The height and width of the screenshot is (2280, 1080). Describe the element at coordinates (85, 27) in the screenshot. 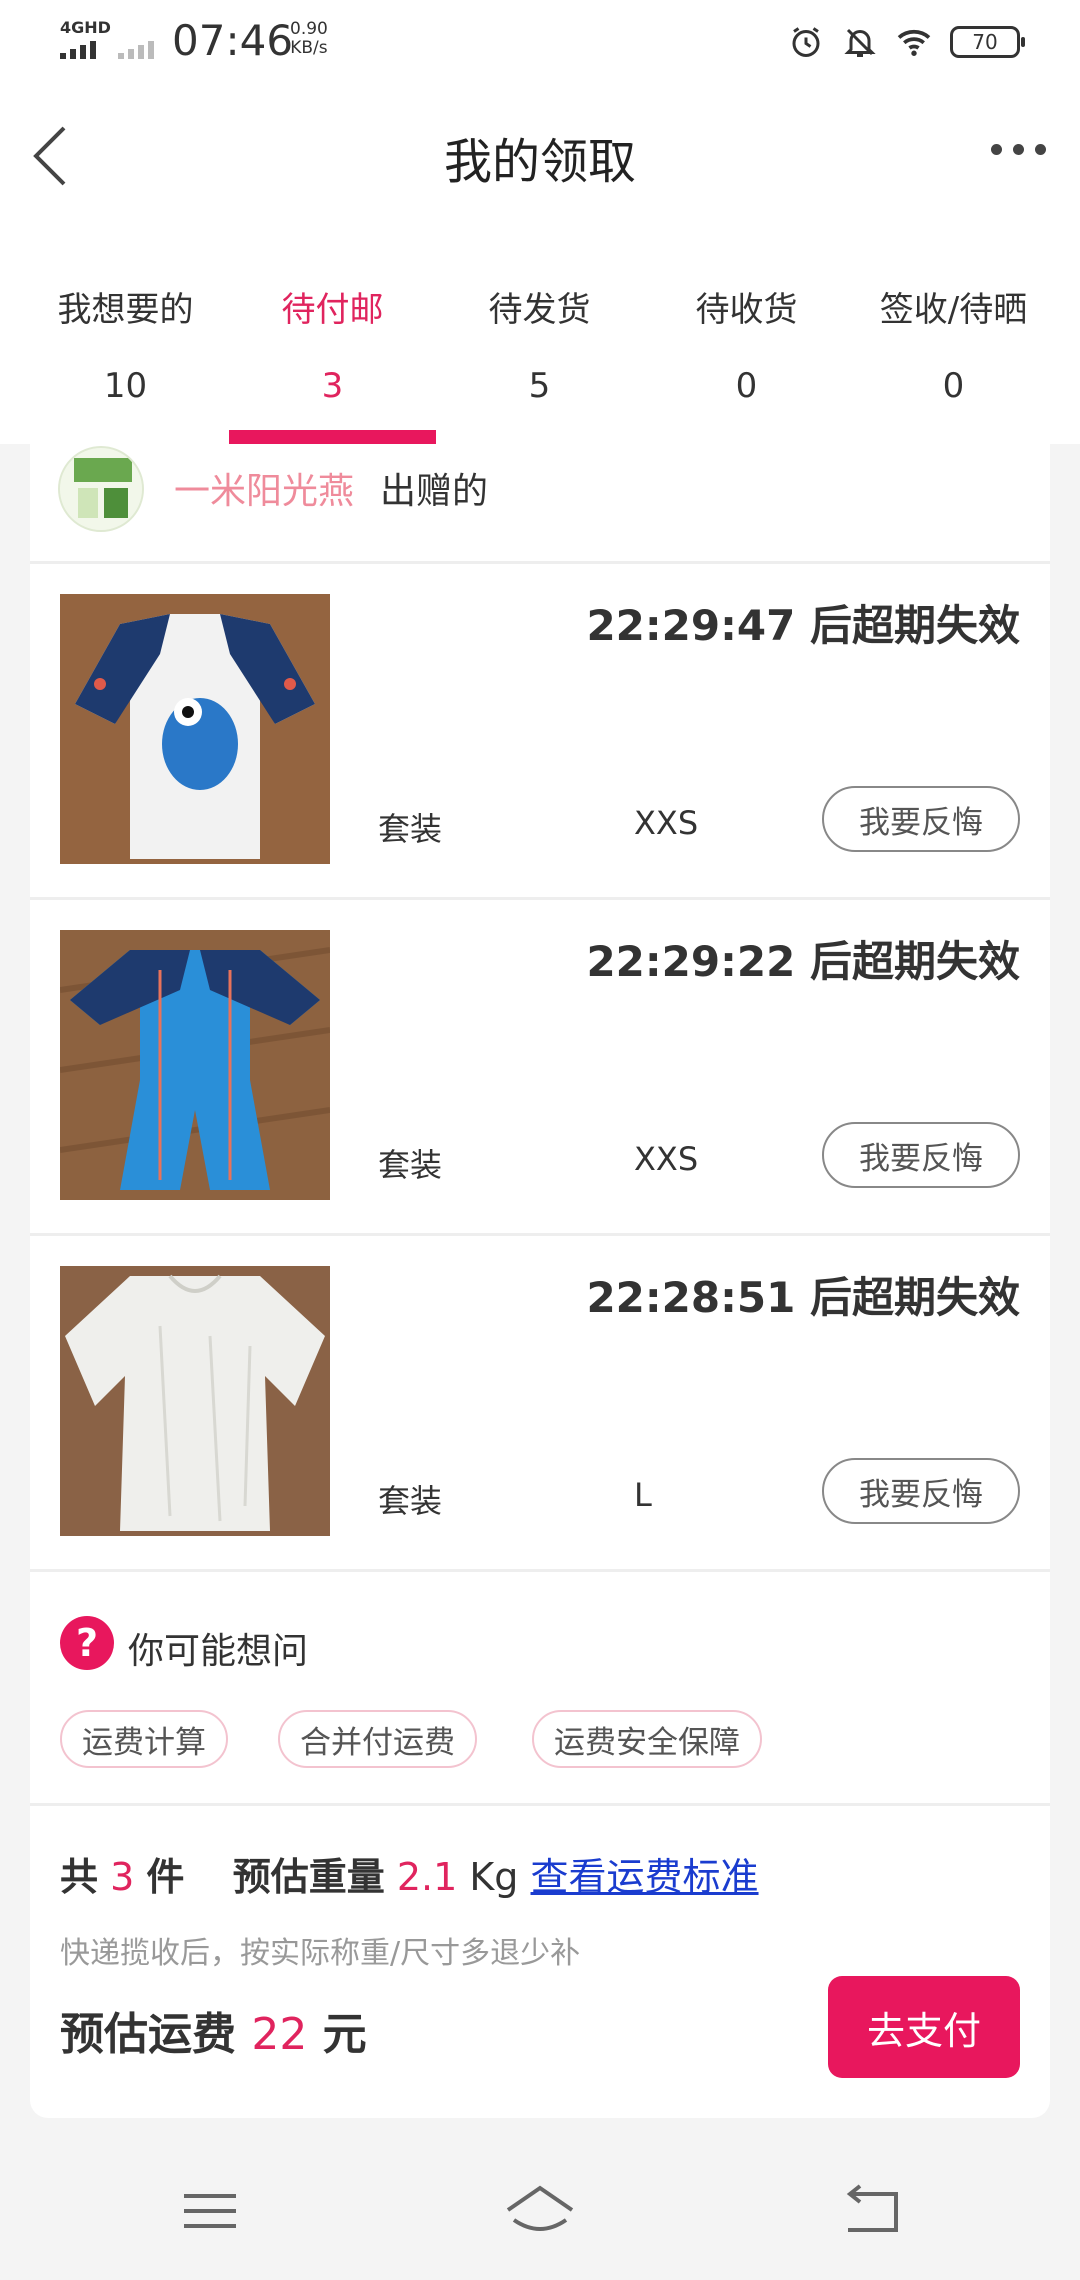

I see `network-type: 4GHD` at that location.